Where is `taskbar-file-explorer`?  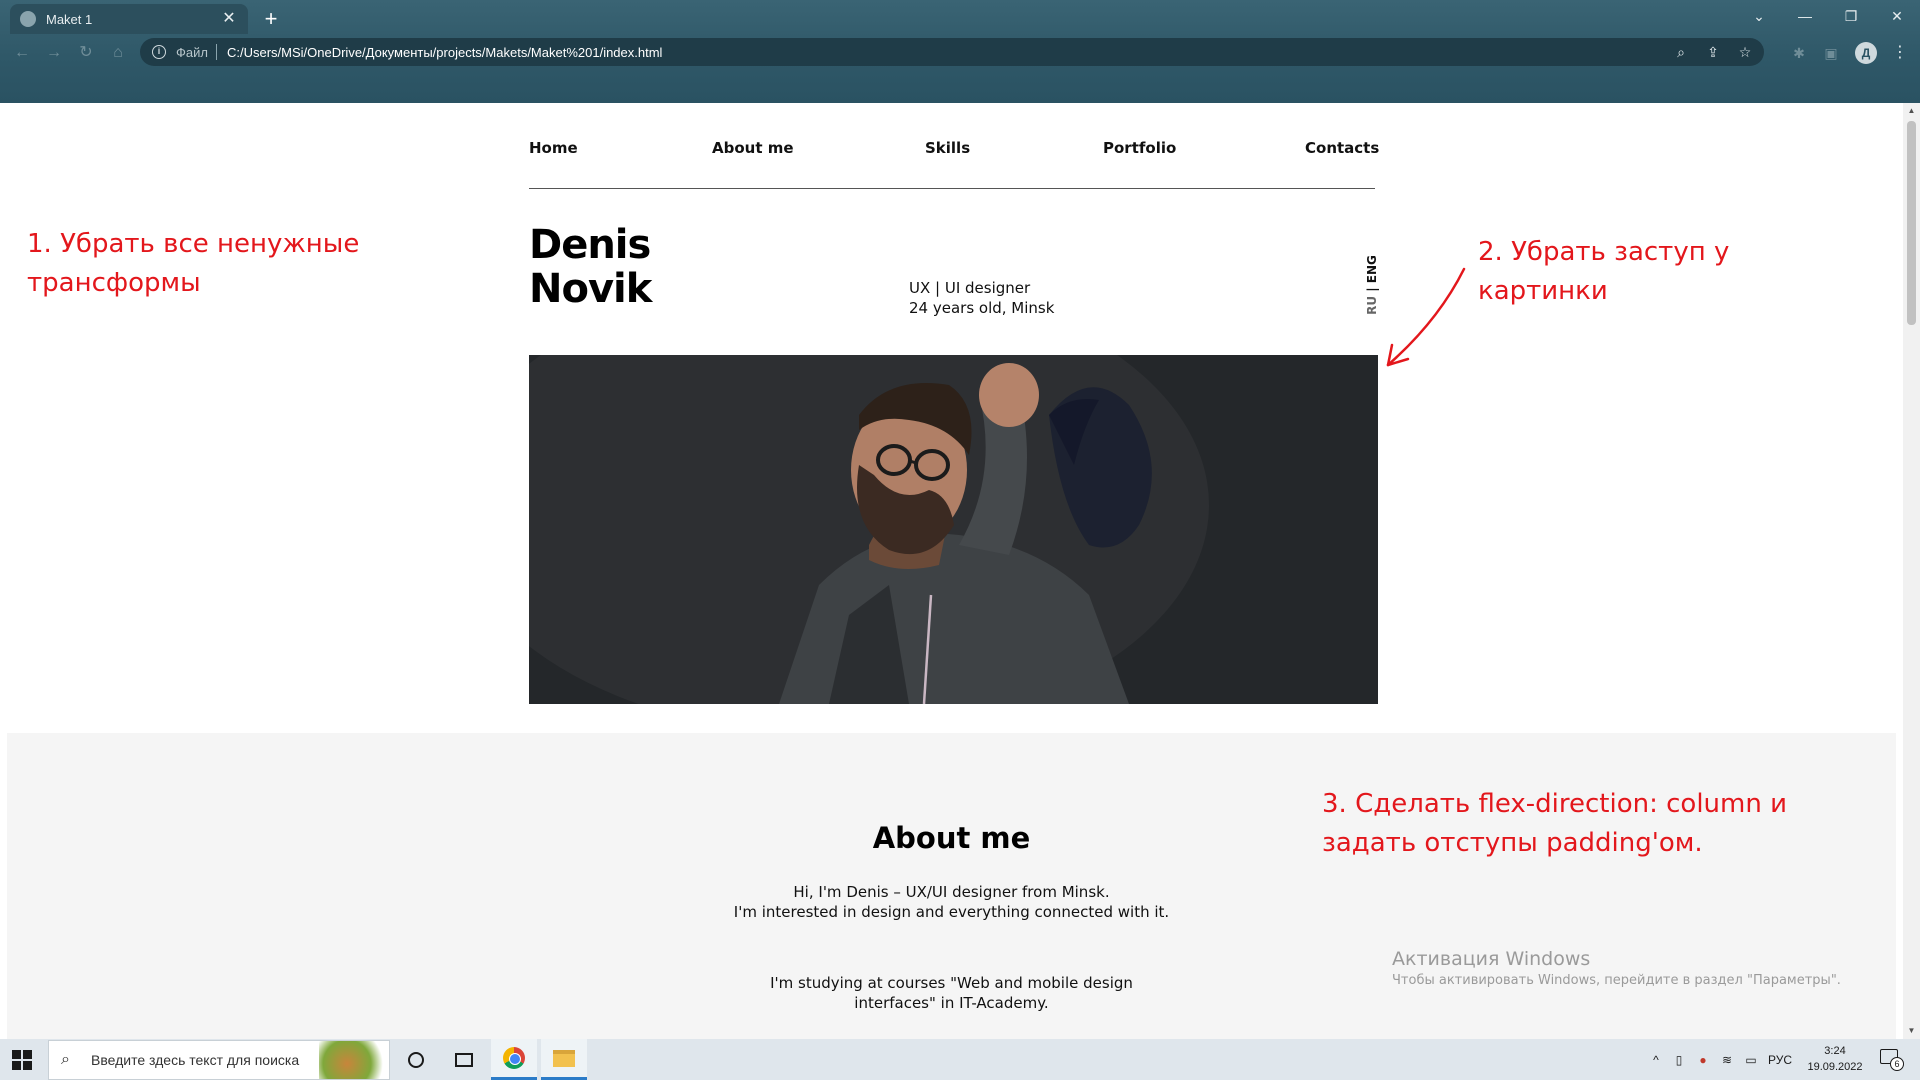 taskbar-file-explorer is located at coordinates (564, 1059).